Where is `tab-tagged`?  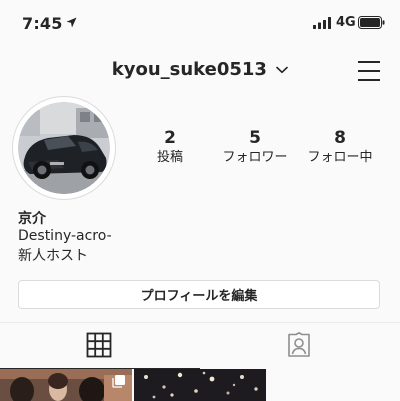
tab-tagged is located at coordinates (300, 346).